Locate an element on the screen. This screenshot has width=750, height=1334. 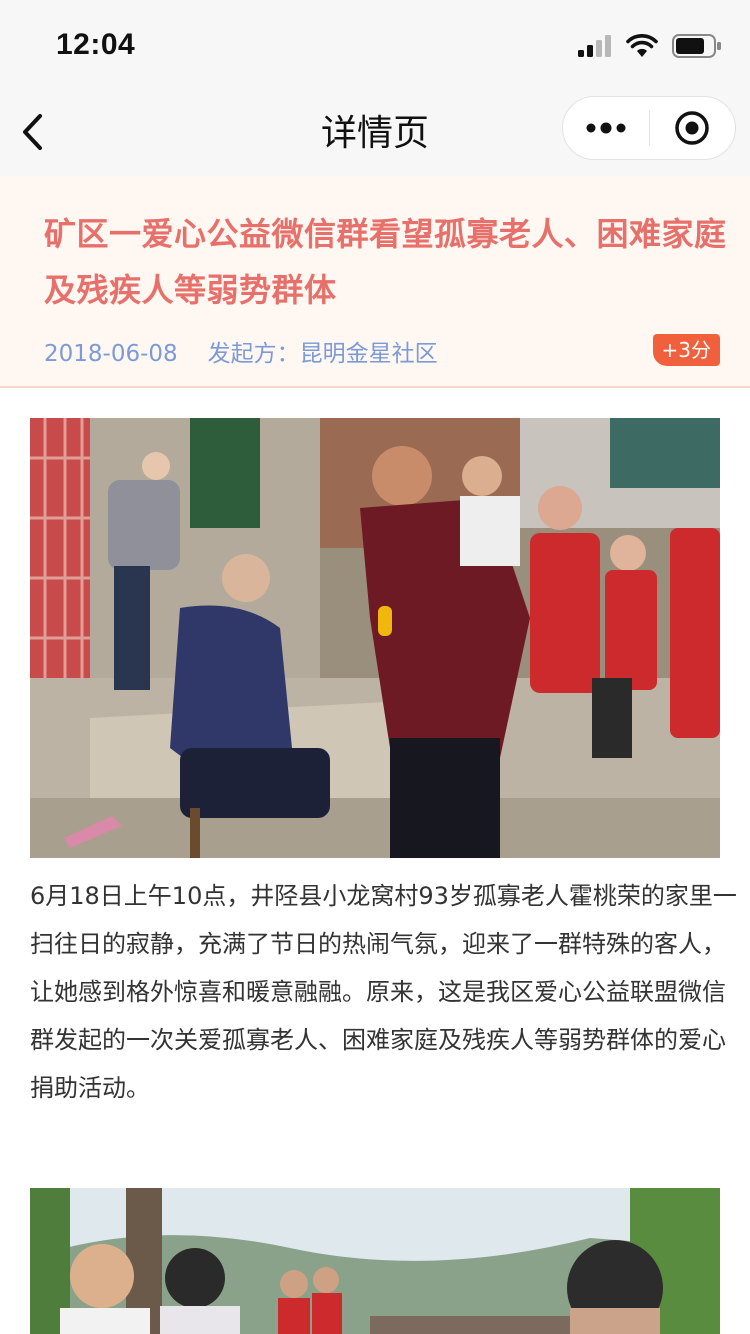
organizer-name: 昆明金星社区 is located at coordinates (368, 354).